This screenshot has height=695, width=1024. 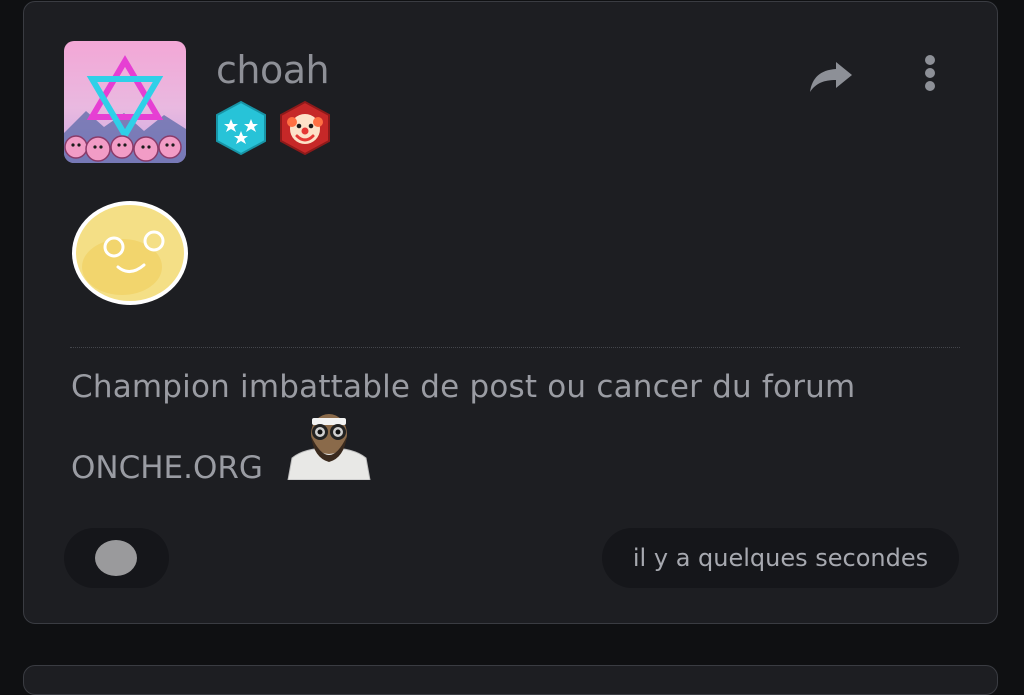 I want to click on stars-badge-icon, so click(x=241, y=128).